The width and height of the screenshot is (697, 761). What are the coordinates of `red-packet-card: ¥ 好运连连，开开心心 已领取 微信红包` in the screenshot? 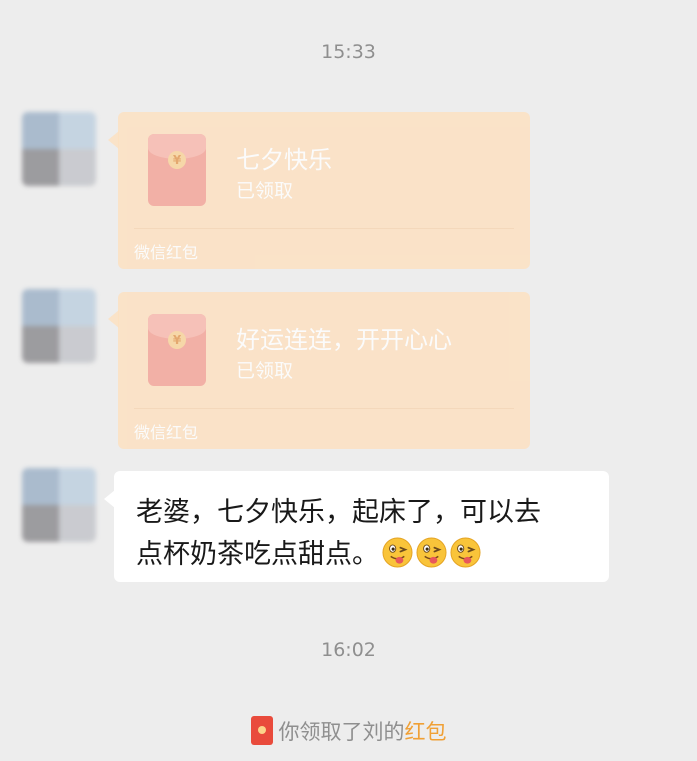 It's located at (324, 370).